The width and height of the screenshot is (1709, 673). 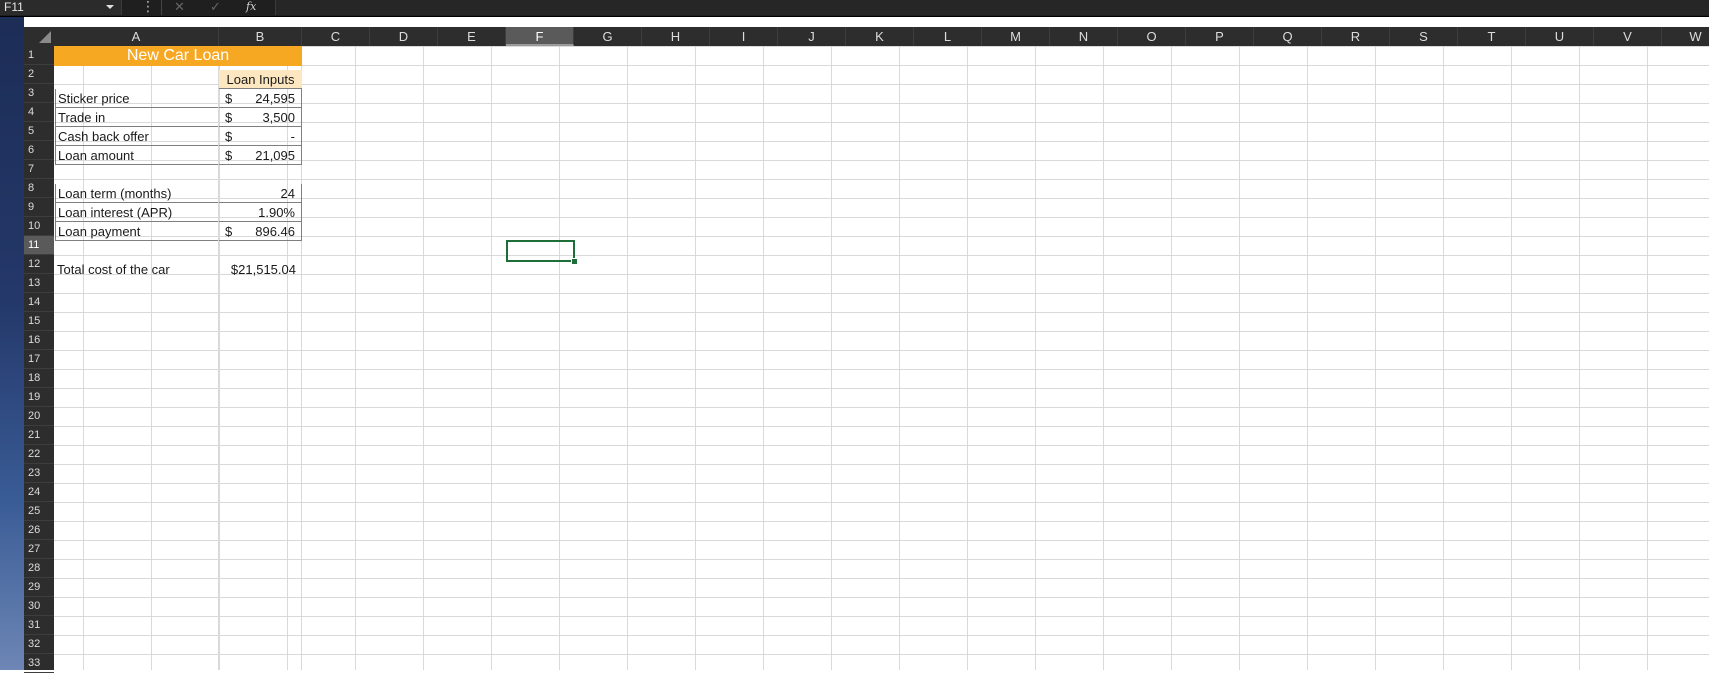 What do you see at coordinates (39, 606) in the screenshot?
I see `row-header-30: 30` at bounding box center [39, 606].